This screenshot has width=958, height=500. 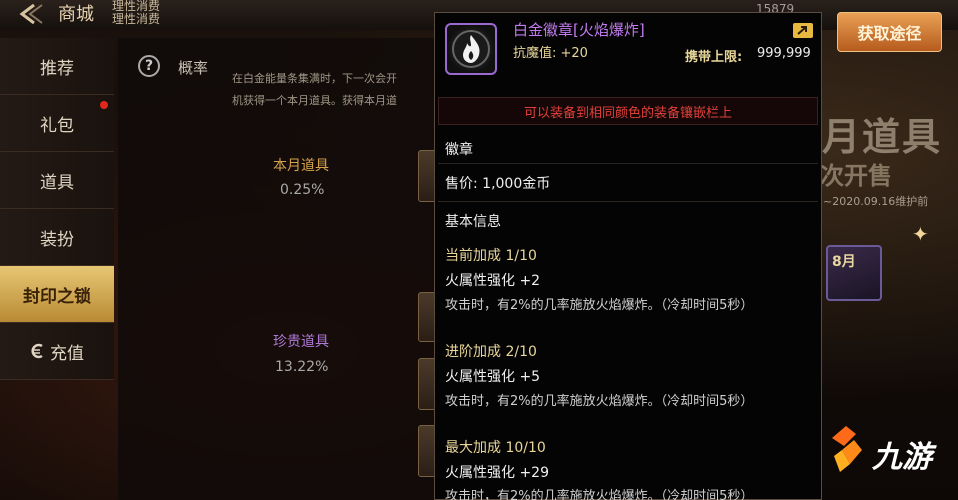 I want to click on watermark-text: 九游, so click(x=902, y=457).